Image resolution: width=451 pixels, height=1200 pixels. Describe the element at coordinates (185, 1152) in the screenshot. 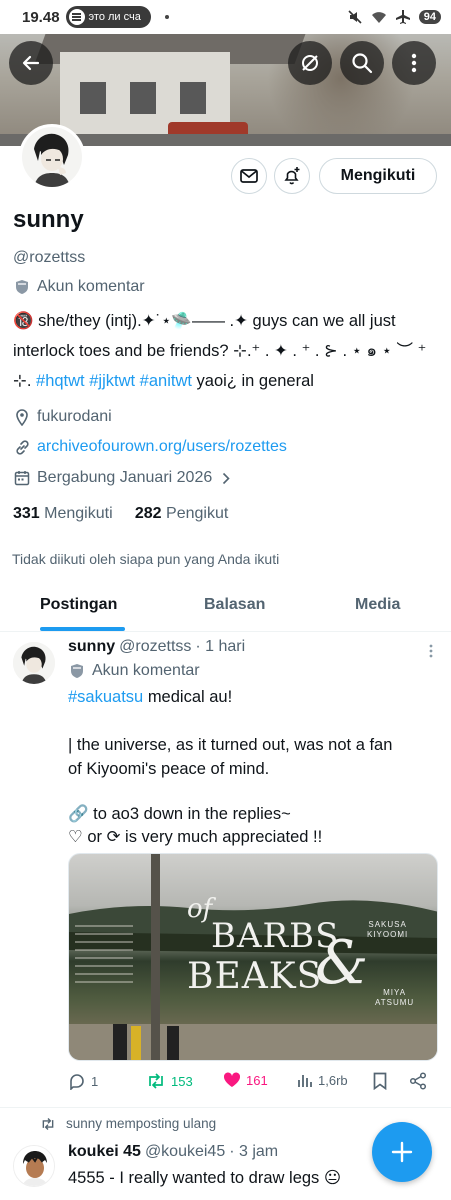

I see `tweet-author-handle: @koukei45` at that location.